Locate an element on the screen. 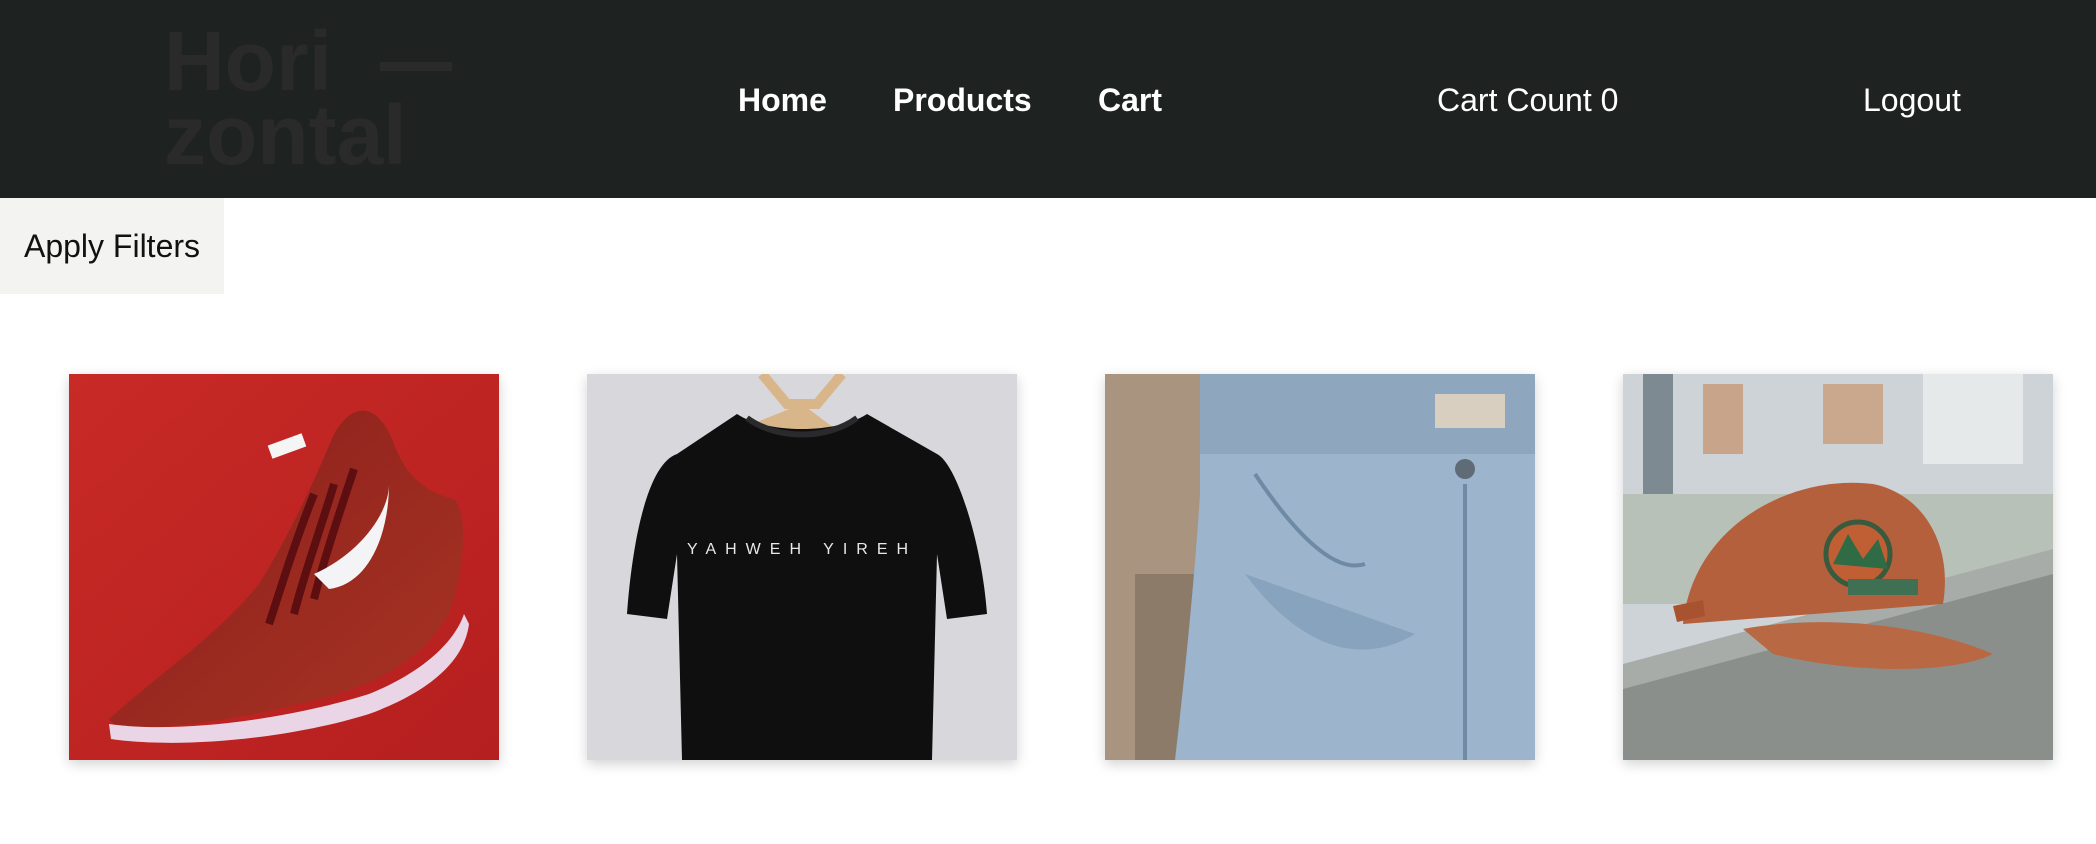 The image size is (2096, 844). cap-image is located at coordinates (1838, 567).